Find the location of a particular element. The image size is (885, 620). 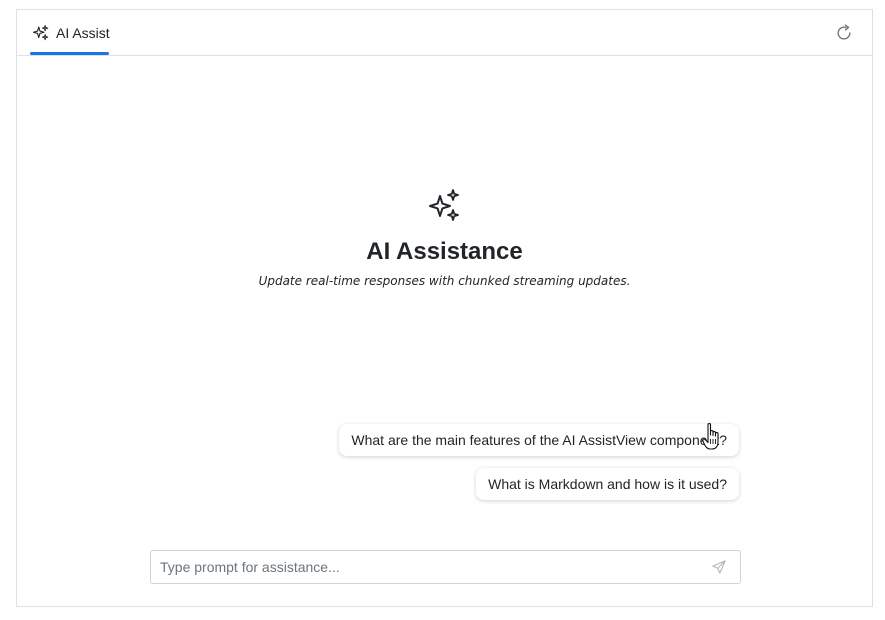

tab-active-indicator is located at coordinates (69, 53).